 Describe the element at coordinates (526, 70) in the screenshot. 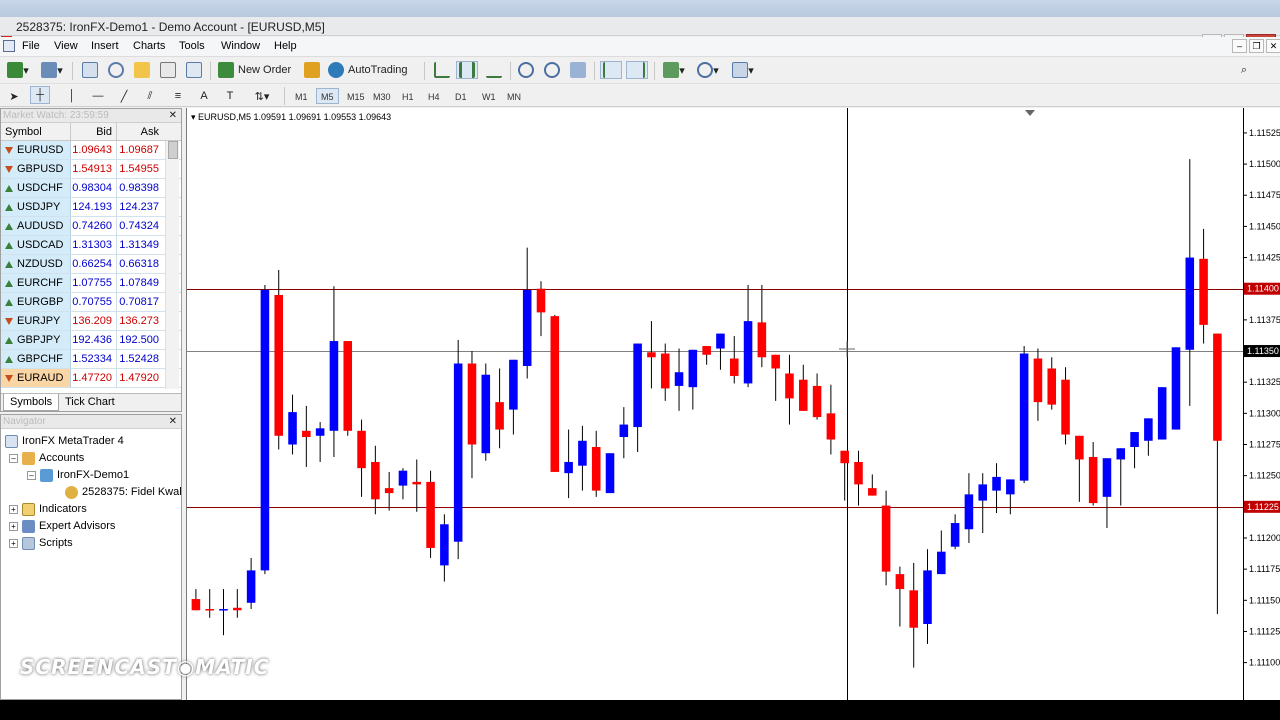

I see `zoom-in-button` at that location.